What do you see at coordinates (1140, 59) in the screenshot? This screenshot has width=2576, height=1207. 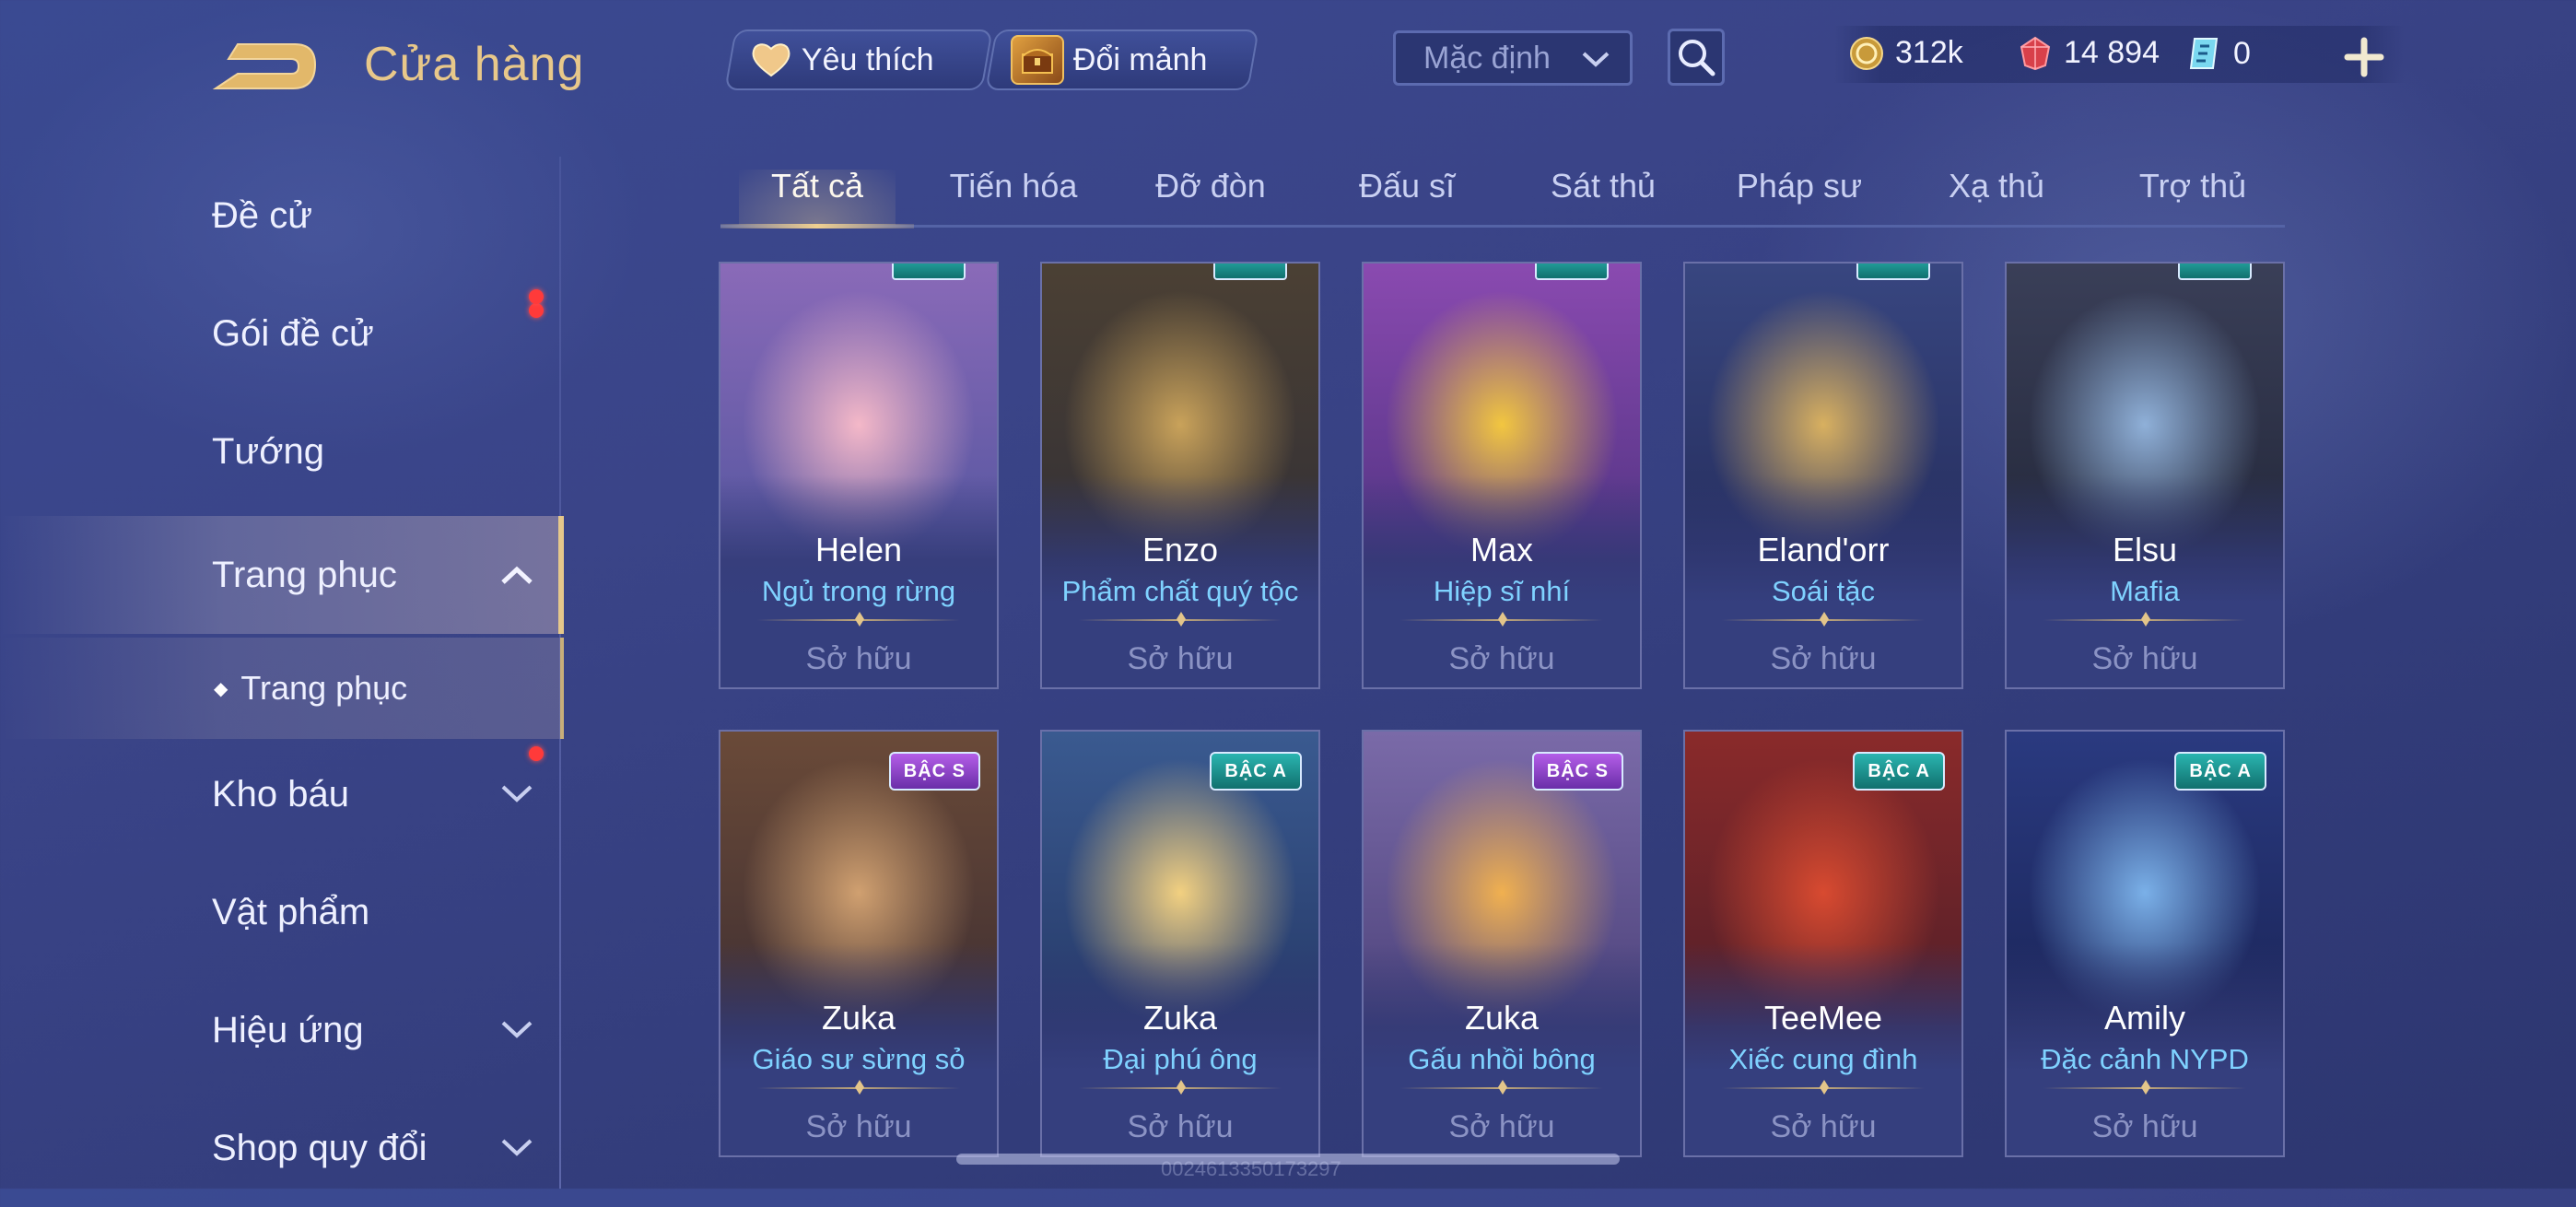 I see `shard-exchange-label: Đổi mảnh` at bounding box center [1140, 59].